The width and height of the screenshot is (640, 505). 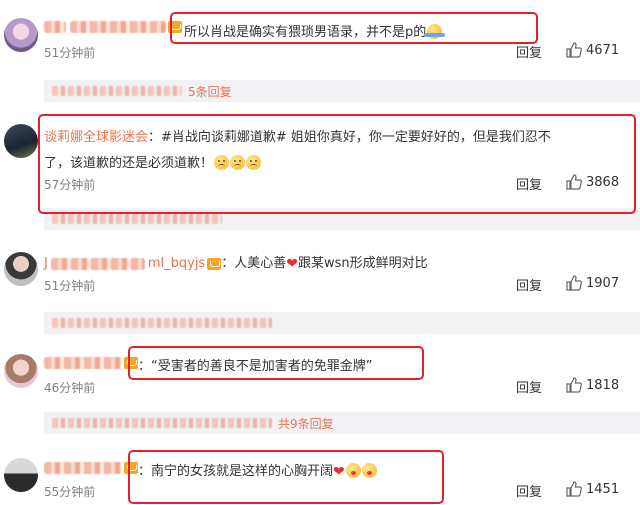 I want to click on comment-5: ：南宁的女孩就是这样的心胸开阔❤ 55分钟前 回复 1451, so click(x=320, y=469).